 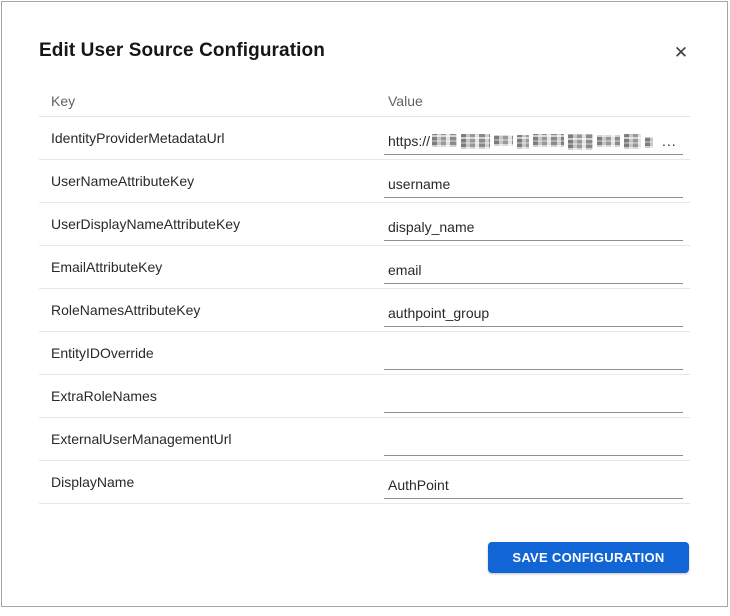 I want to click on close-icon: ✕, so click(x=681, y=53).